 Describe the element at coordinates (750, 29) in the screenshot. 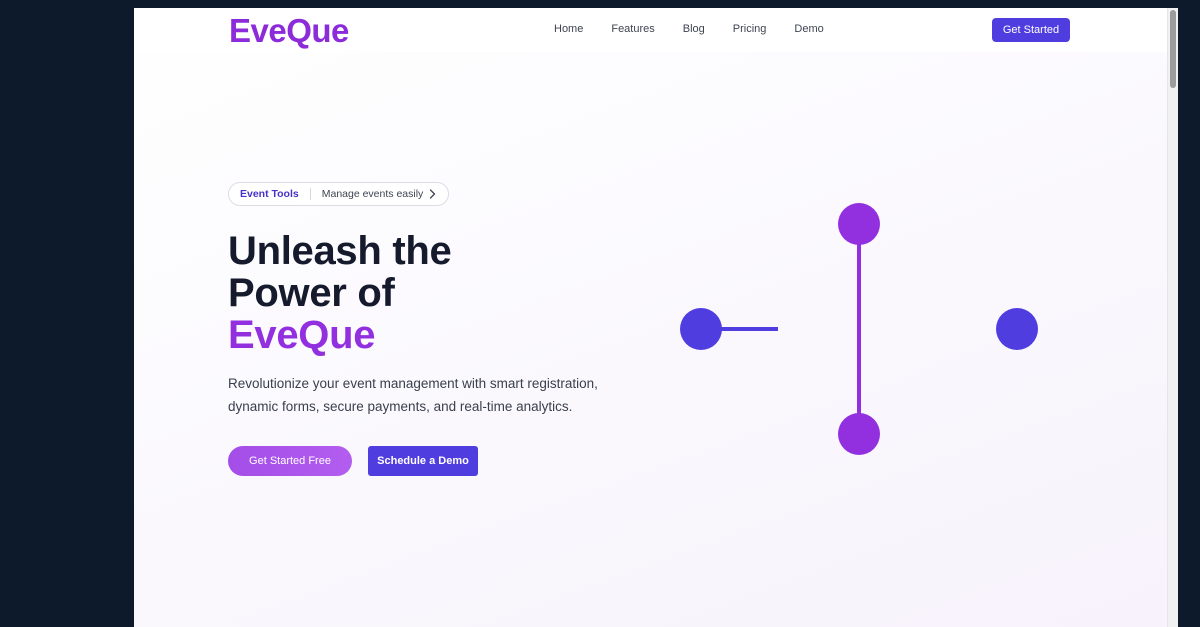

I see `nav-link-pricing: Pricing` at that location.